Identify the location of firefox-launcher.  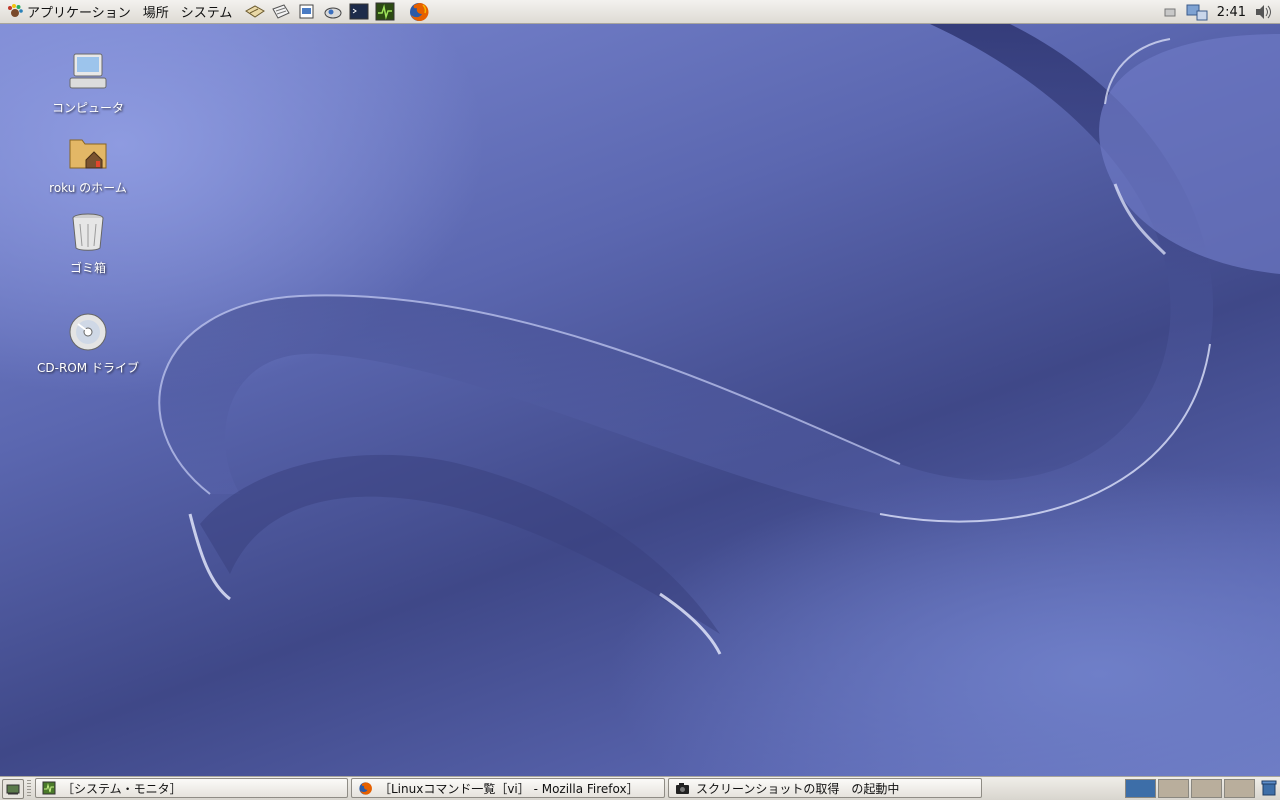
(419, 12).